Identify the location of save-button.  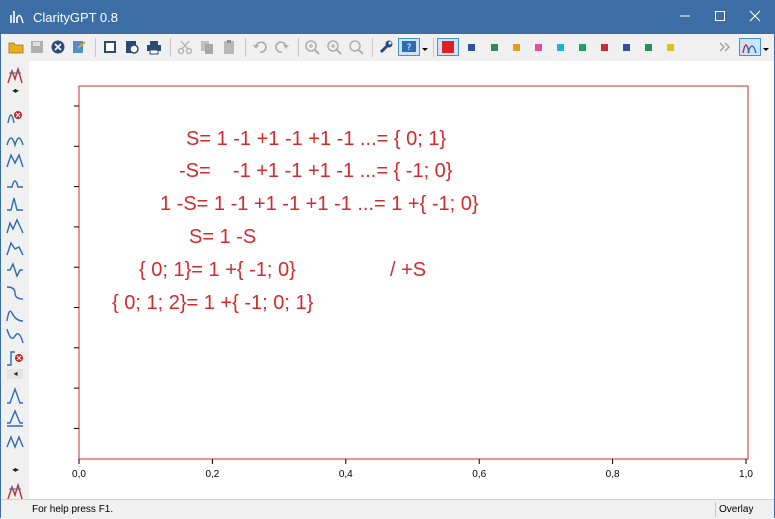
(37, 47).